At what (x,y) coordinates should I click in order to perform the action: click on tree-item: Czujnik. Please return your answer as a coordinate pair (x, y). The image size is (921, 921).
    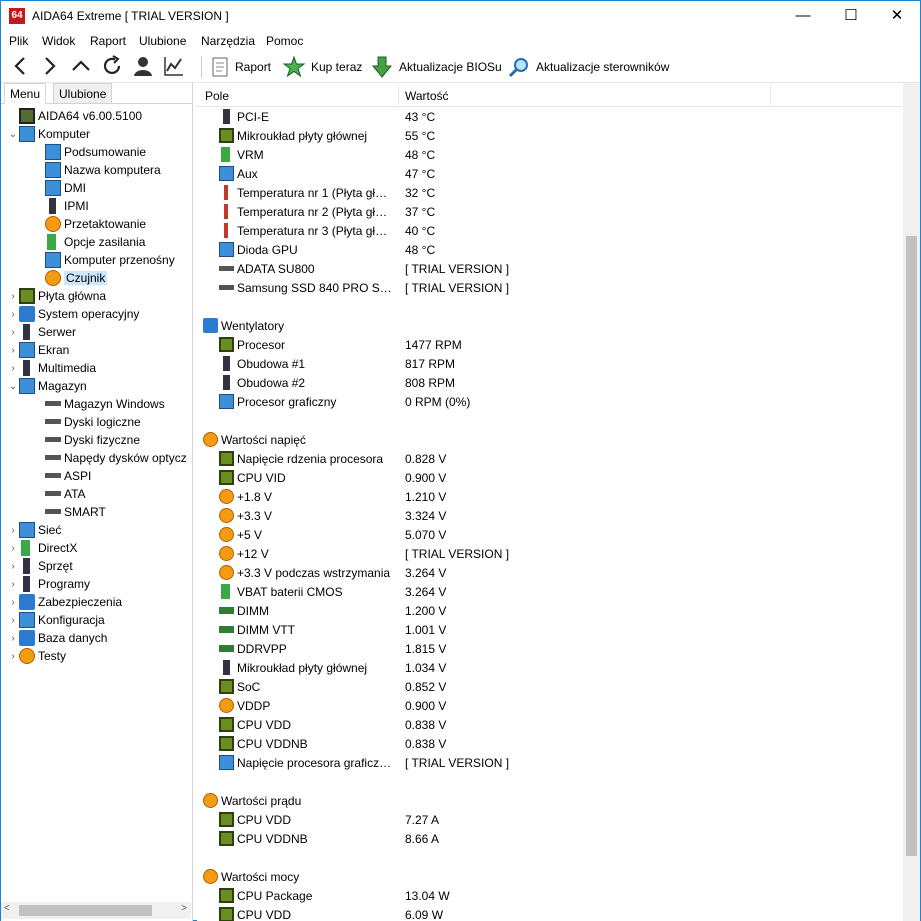
    Looking at the image, I should click on (76, 278).